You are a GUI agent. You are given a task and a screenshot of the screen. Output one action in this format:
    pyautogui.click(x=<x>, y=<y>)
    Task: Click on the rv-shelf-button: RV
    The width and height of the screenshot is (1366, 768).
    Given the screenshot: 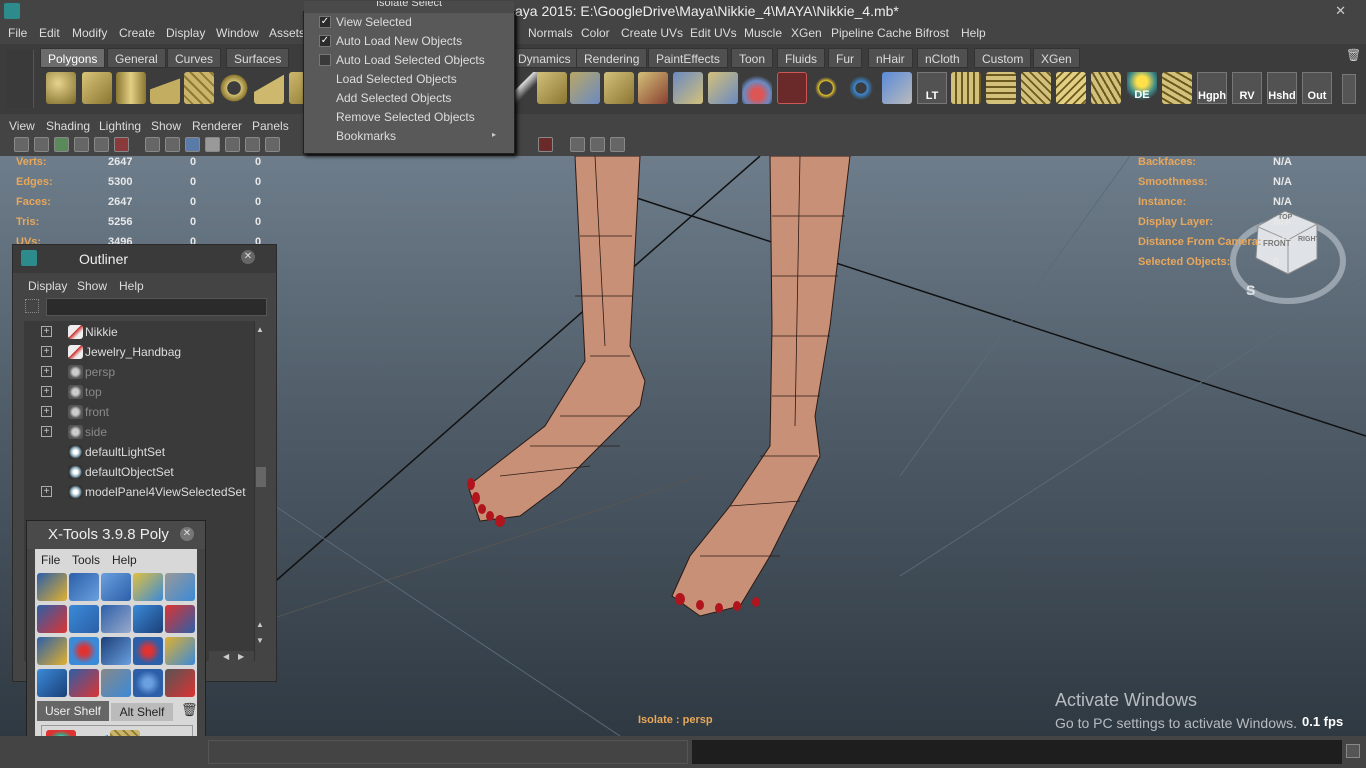 What is the action you would take?
    pyautogui.click(x=1247, y=88)
    